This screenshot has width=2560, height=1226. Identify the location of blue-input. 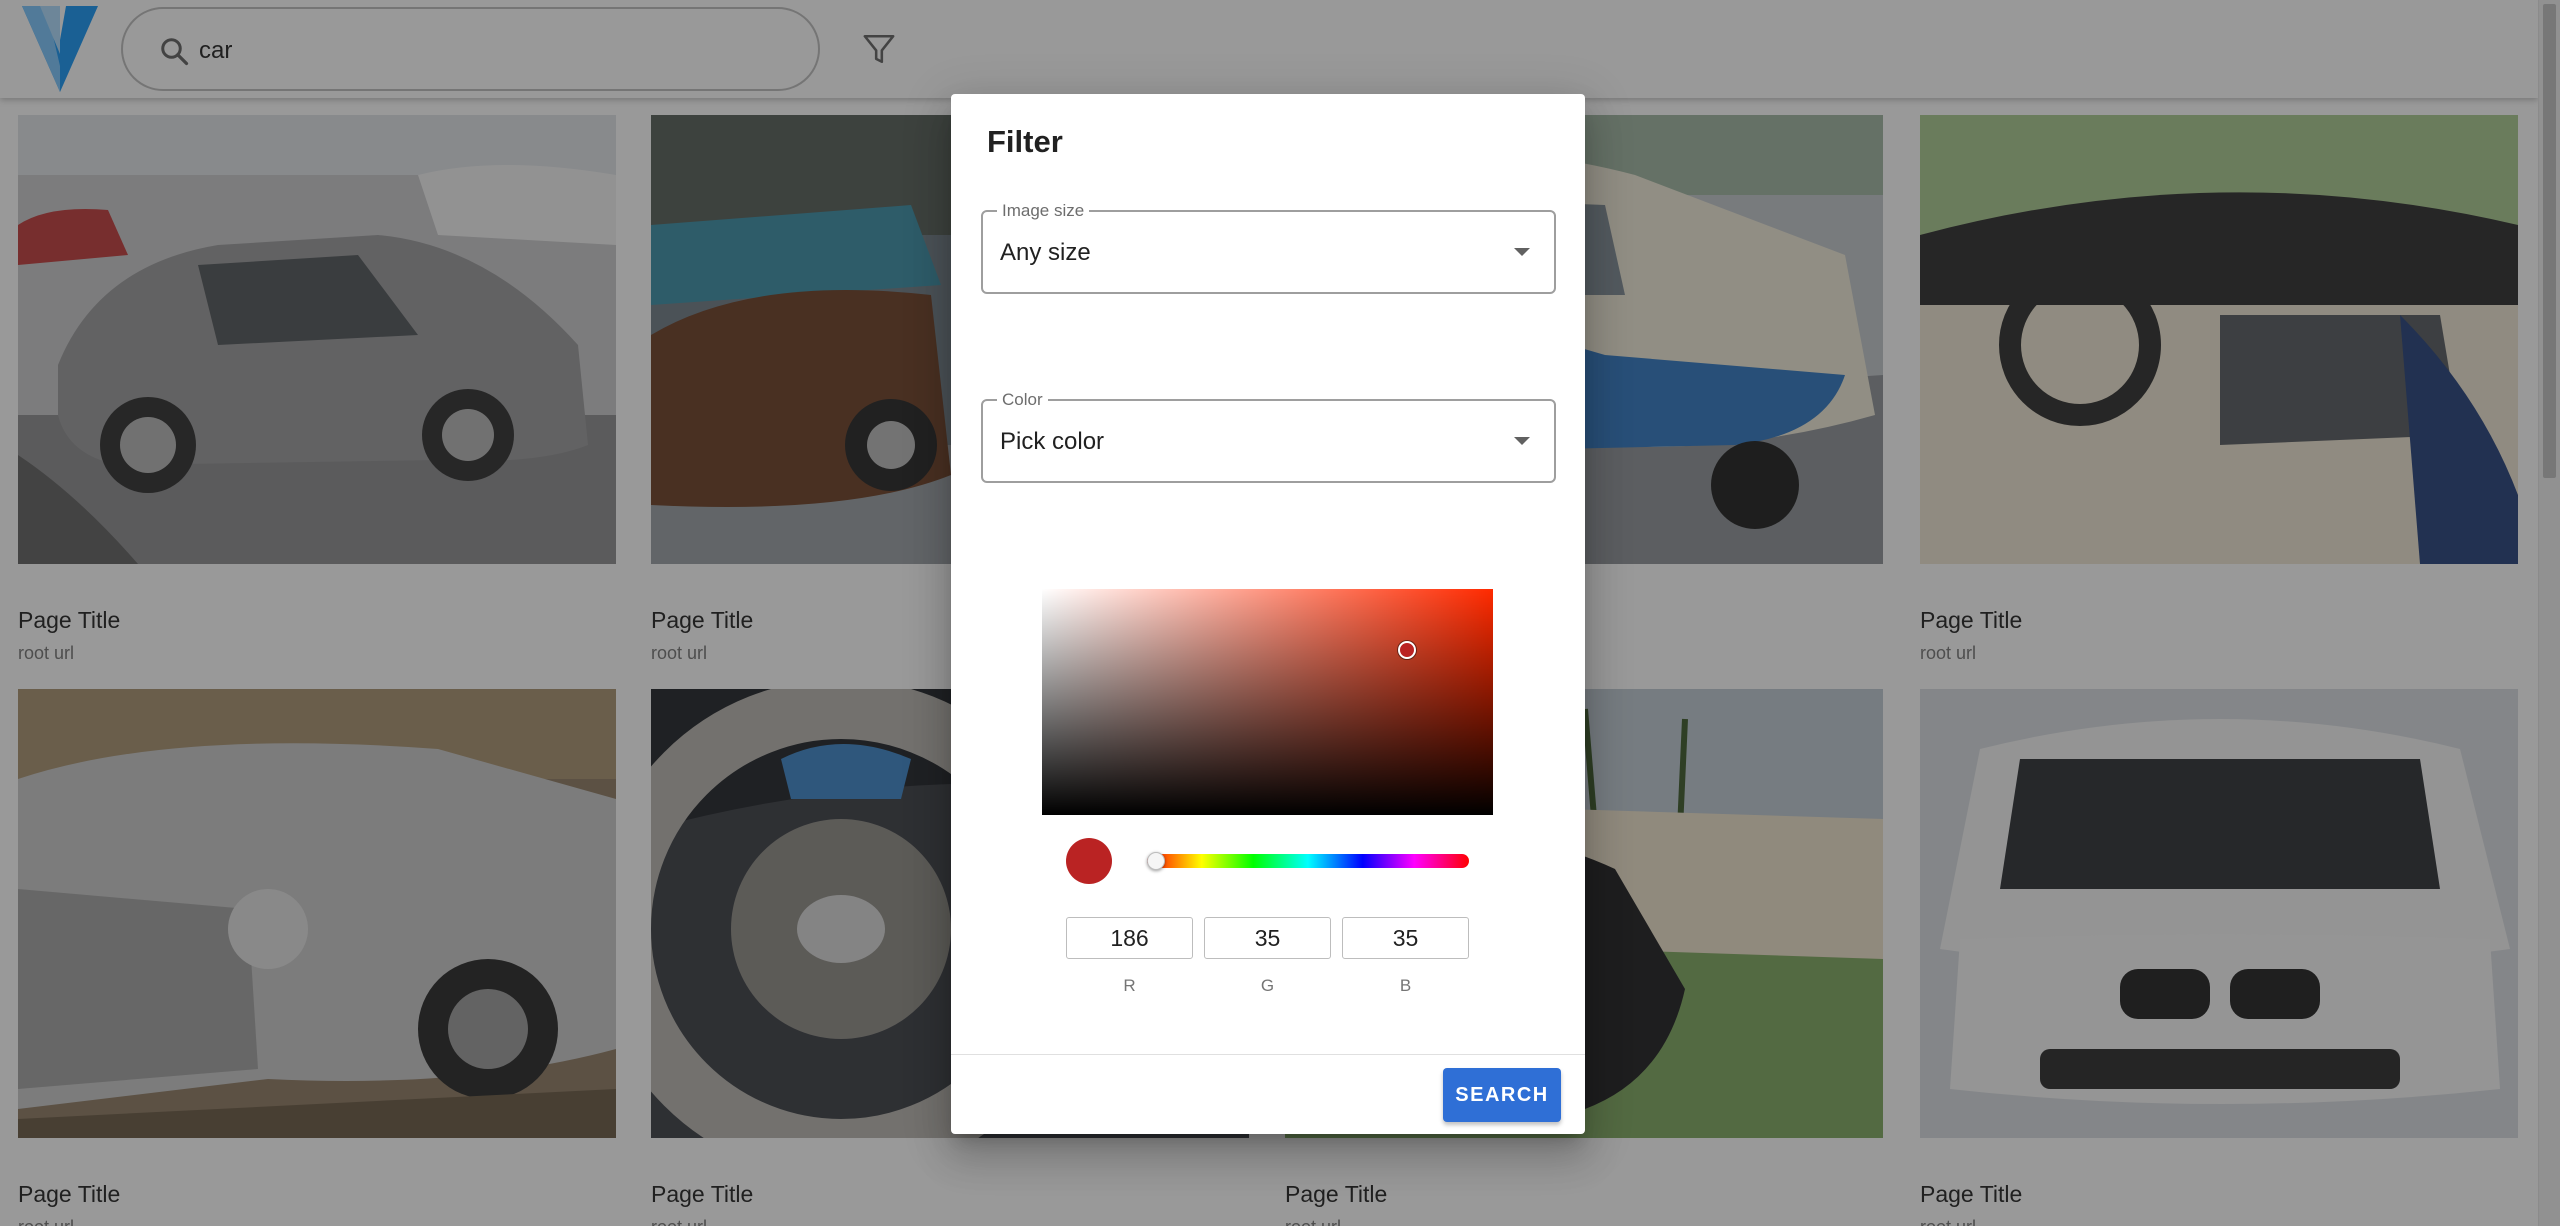
(1405, 938).